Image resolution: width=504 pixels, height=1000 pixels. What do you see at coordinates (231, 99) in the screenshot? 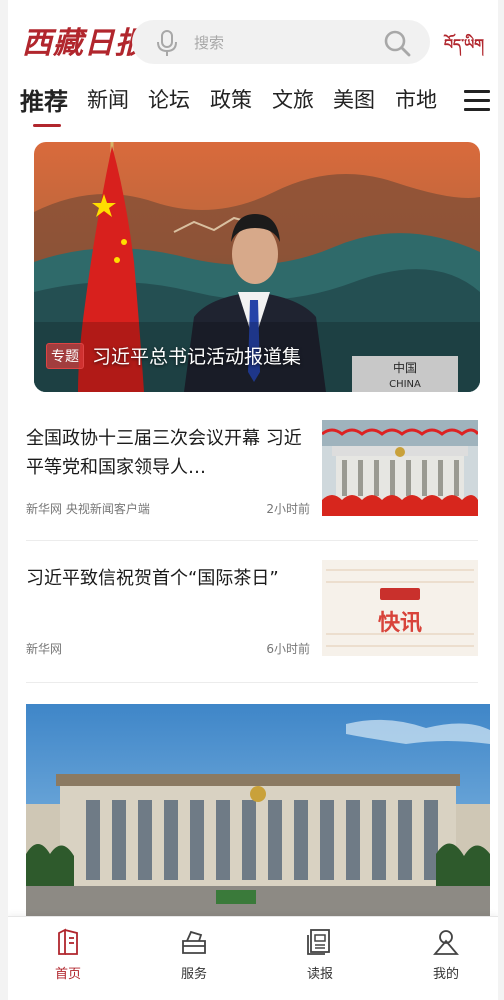
I see `tab-policy: 政策` at bounding box center [231, 99].